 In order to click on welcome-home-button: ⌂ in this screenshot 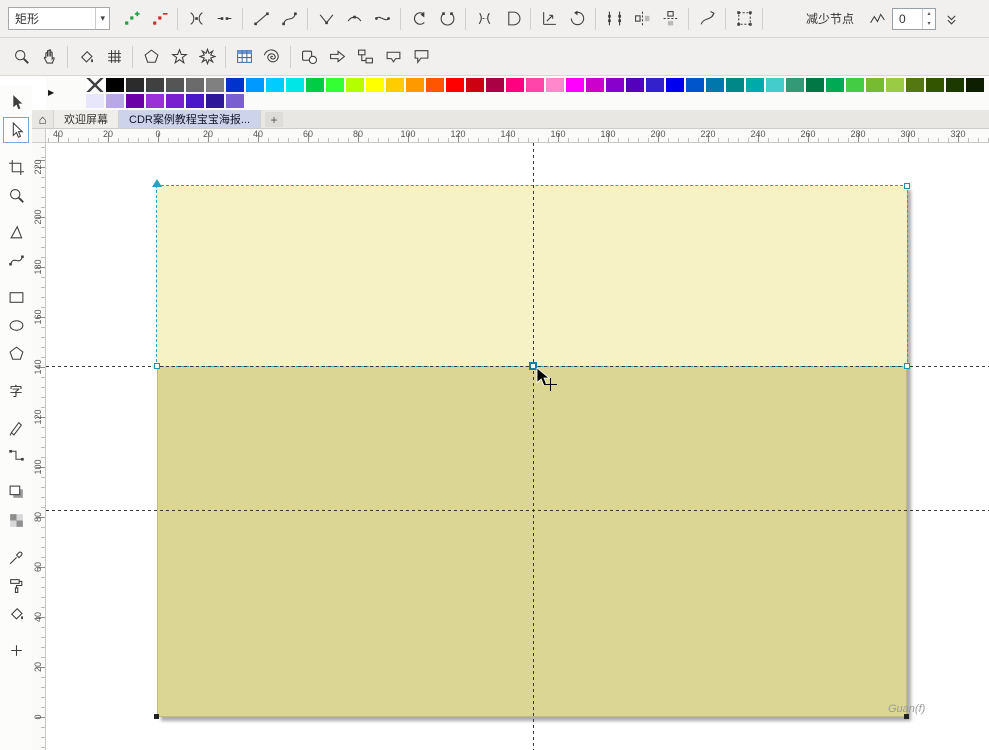, I will do `click(43, 119)`.